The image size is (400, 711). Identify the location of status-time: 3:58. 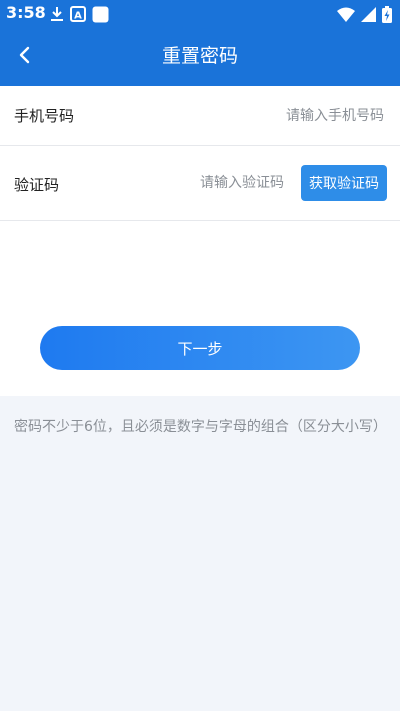
(26, 12).